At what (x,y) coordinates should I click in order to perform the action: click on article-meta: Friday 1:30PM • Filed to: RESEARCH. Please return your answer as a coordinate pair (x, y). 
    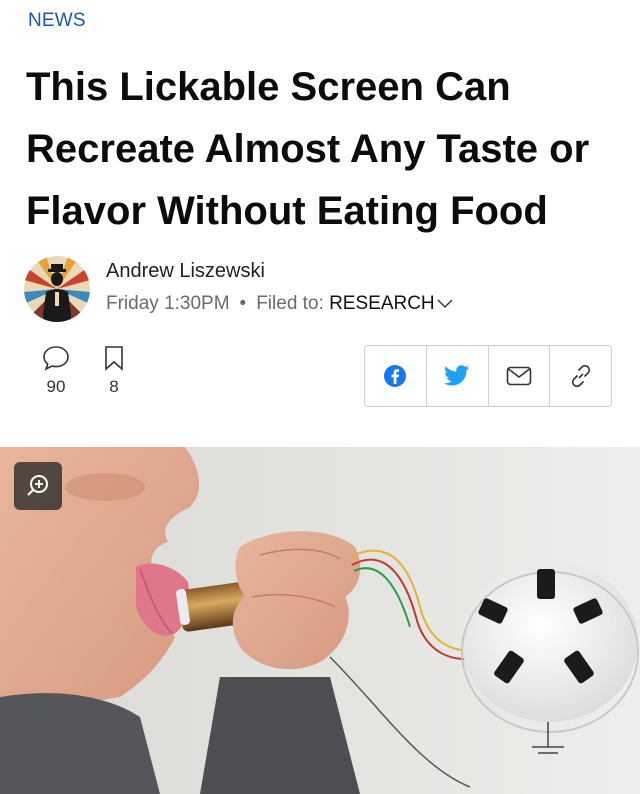
    Looking at the image, I should click on (279, 304).